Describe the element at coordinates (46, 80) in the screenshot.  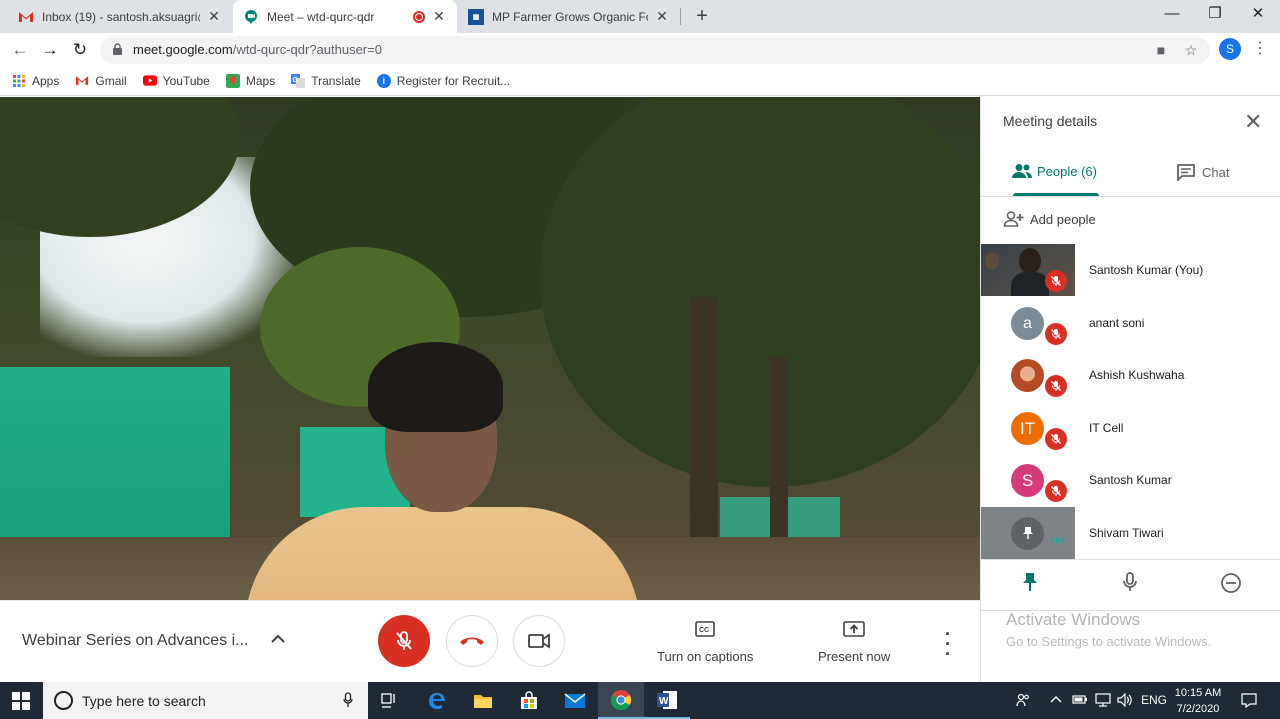
I see `bookmark-label: Apps` at that location.